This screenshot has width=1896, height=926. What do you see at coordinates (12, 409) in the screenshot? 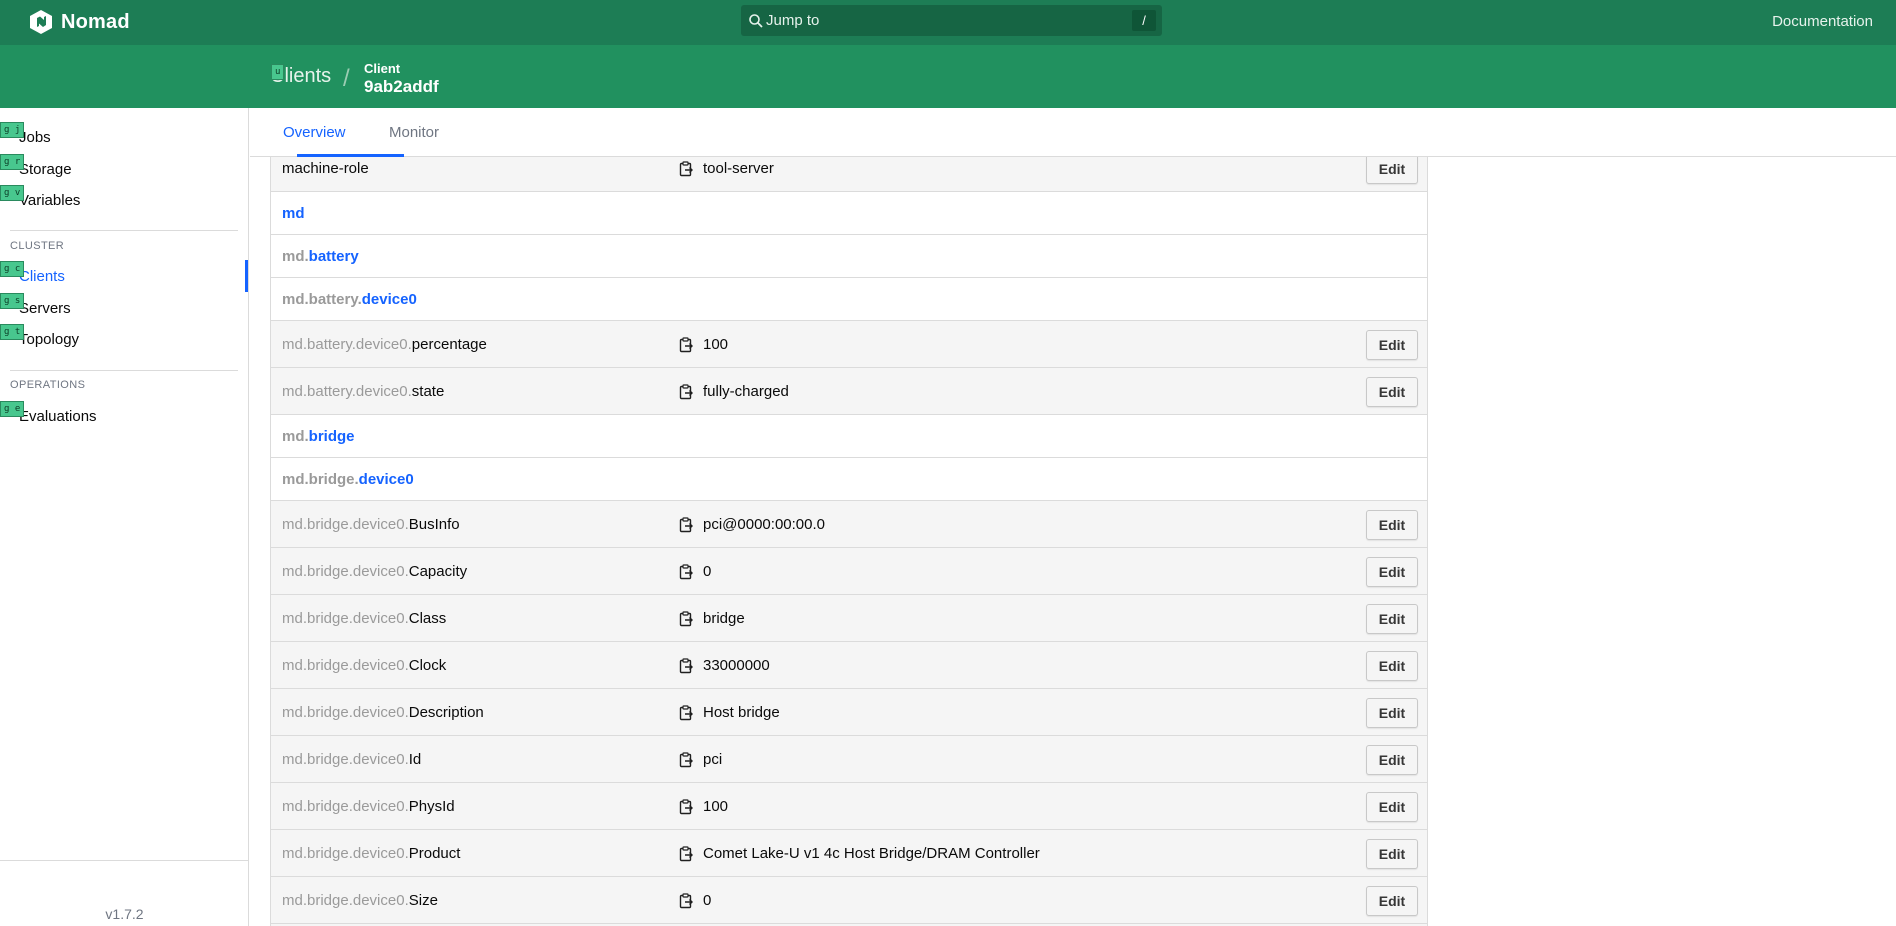
I see `hint-evaluations: g e` at bounding box center [12, 409].